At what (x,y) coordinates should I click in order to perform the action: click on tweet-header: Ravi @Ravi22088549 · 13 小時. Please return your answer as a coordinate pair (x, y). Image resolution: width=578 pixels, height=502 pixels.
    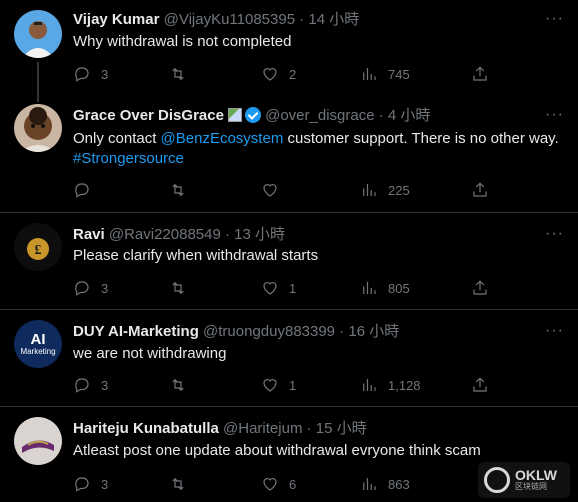
    Looking at the image, I should click on (179, 235).